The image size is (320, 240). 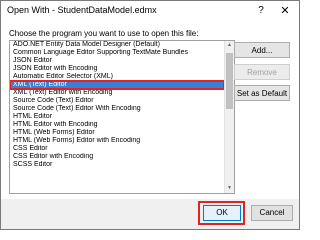 What do you see at coordinates (261, 11) in the screenshot?
I see `help-button: ?` at bounding box center [261, 11].